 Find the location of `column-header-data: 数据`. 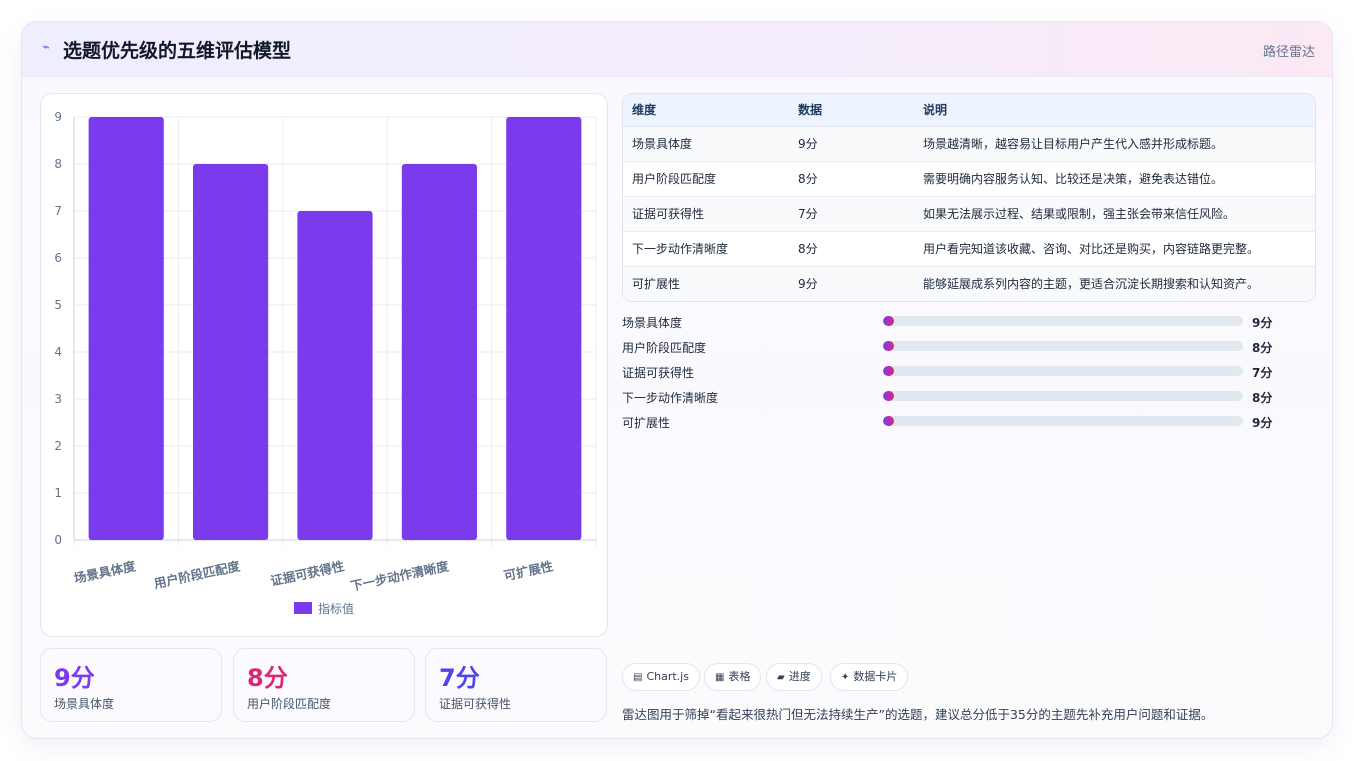

column-header-data: 数据 is located at coordinates (851, 110).